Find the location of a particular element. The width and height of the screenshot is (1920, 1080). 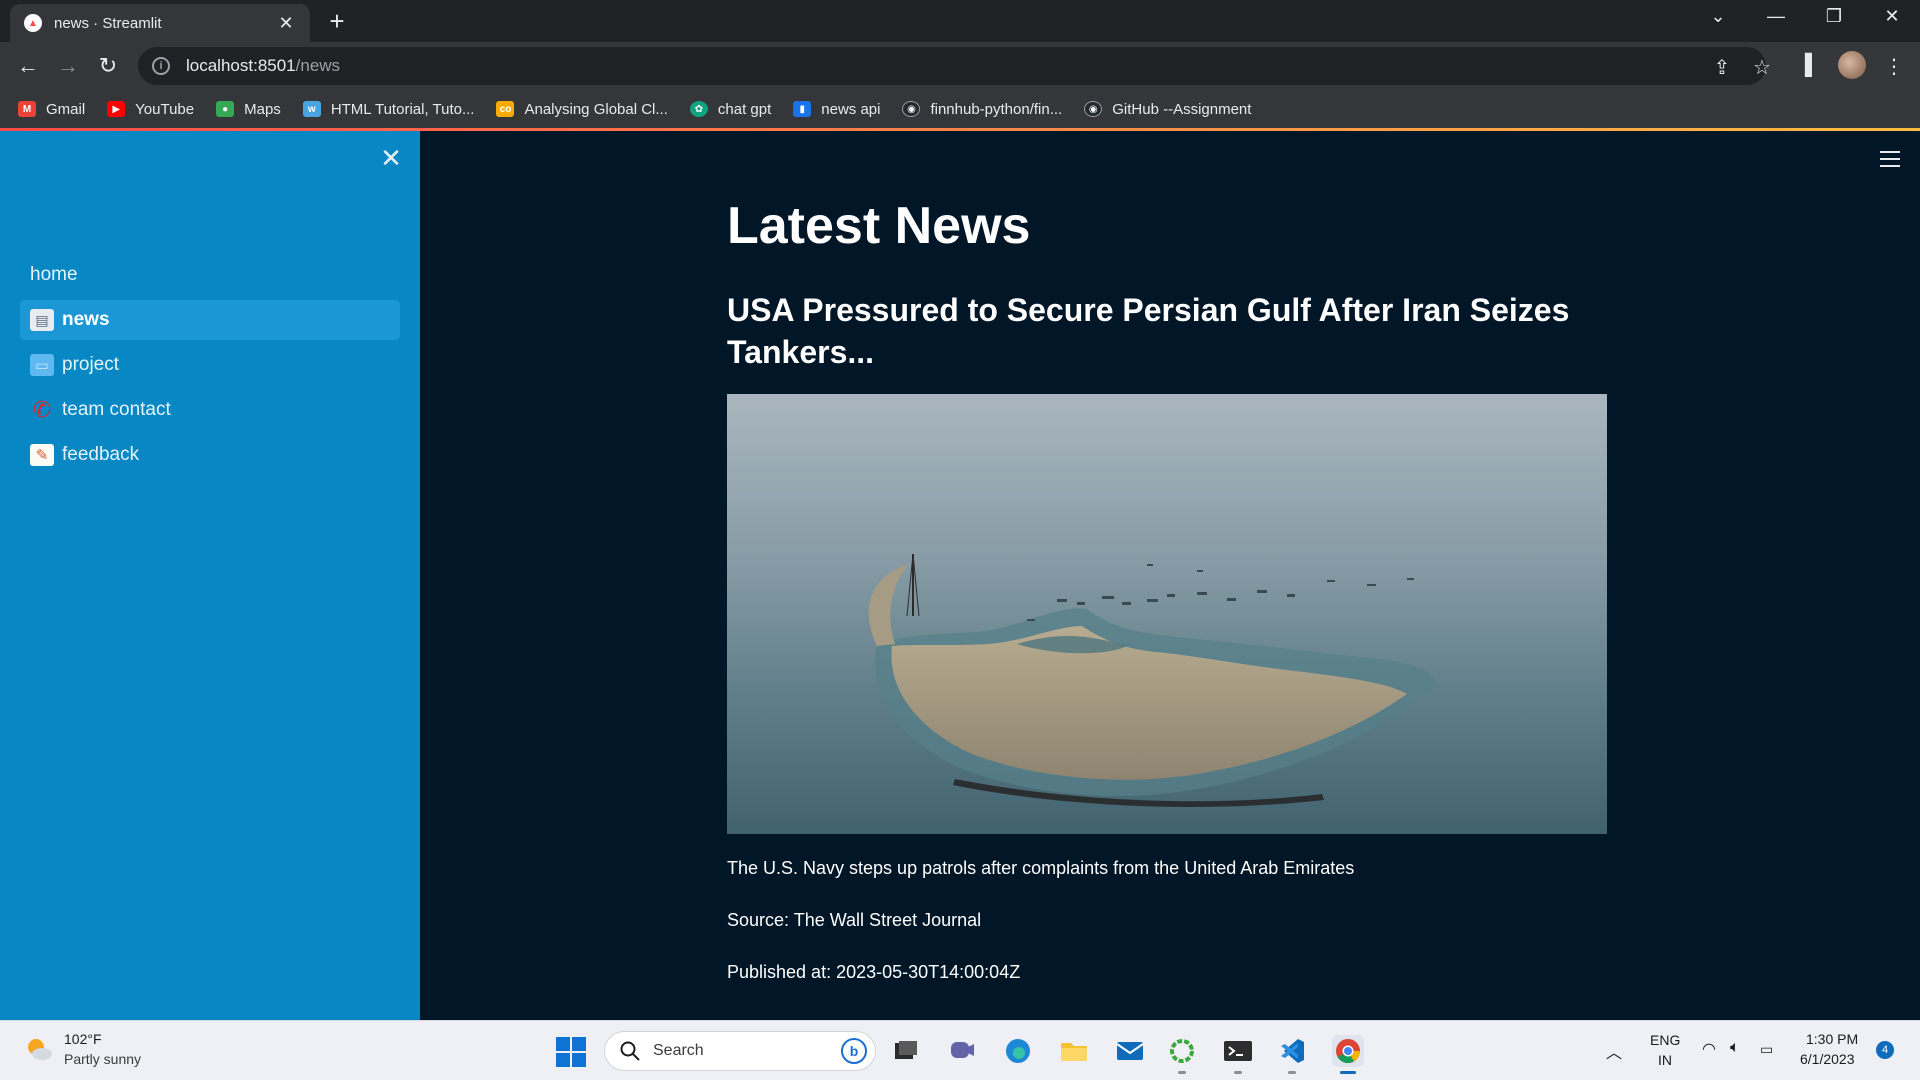

minimize-button: — is located at coordinates (1776, 16).